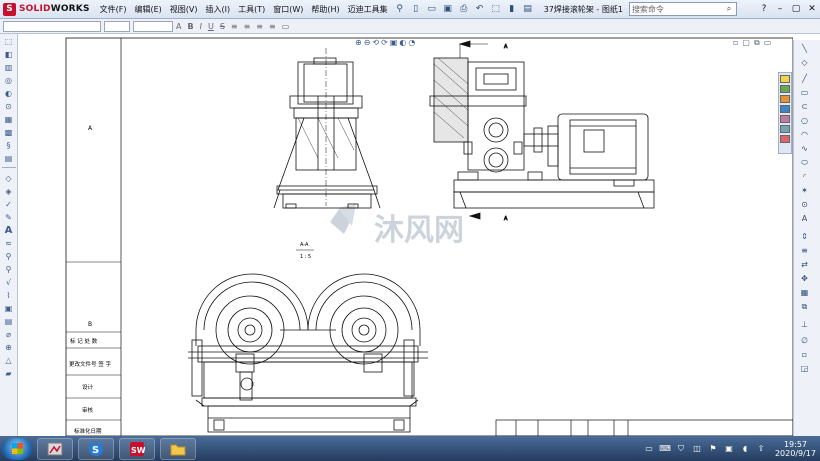  Describe the element at coordinates (9, 41) in the screenshot. I see `sketch-icon: ⬚` at that location.